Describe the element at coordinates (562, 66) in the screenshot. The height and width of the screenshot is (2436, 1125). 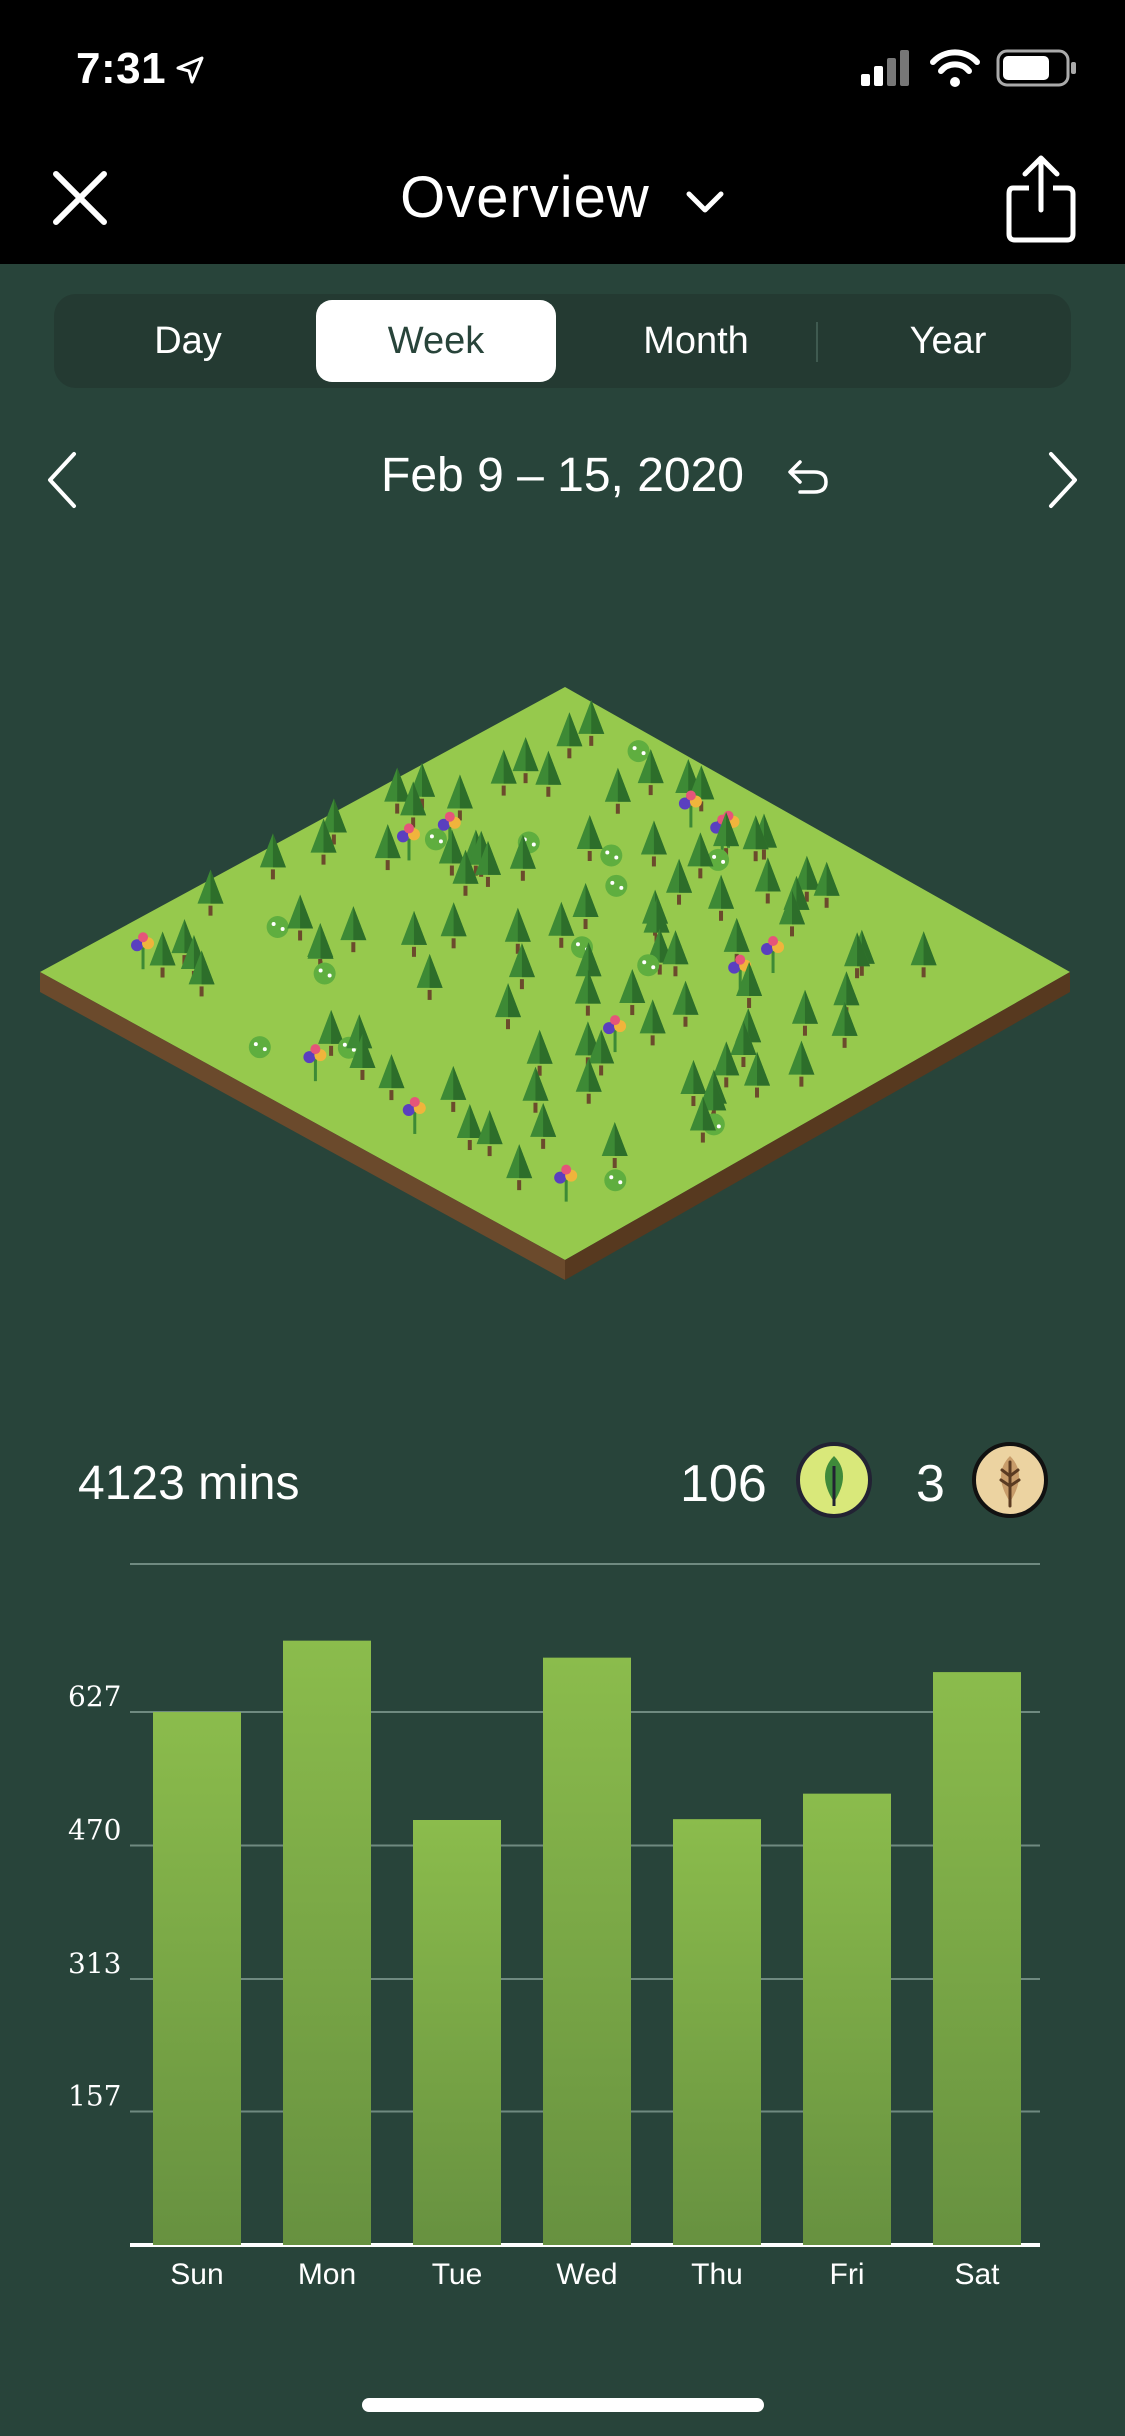
I see `status-bar: 7:31` at that location.